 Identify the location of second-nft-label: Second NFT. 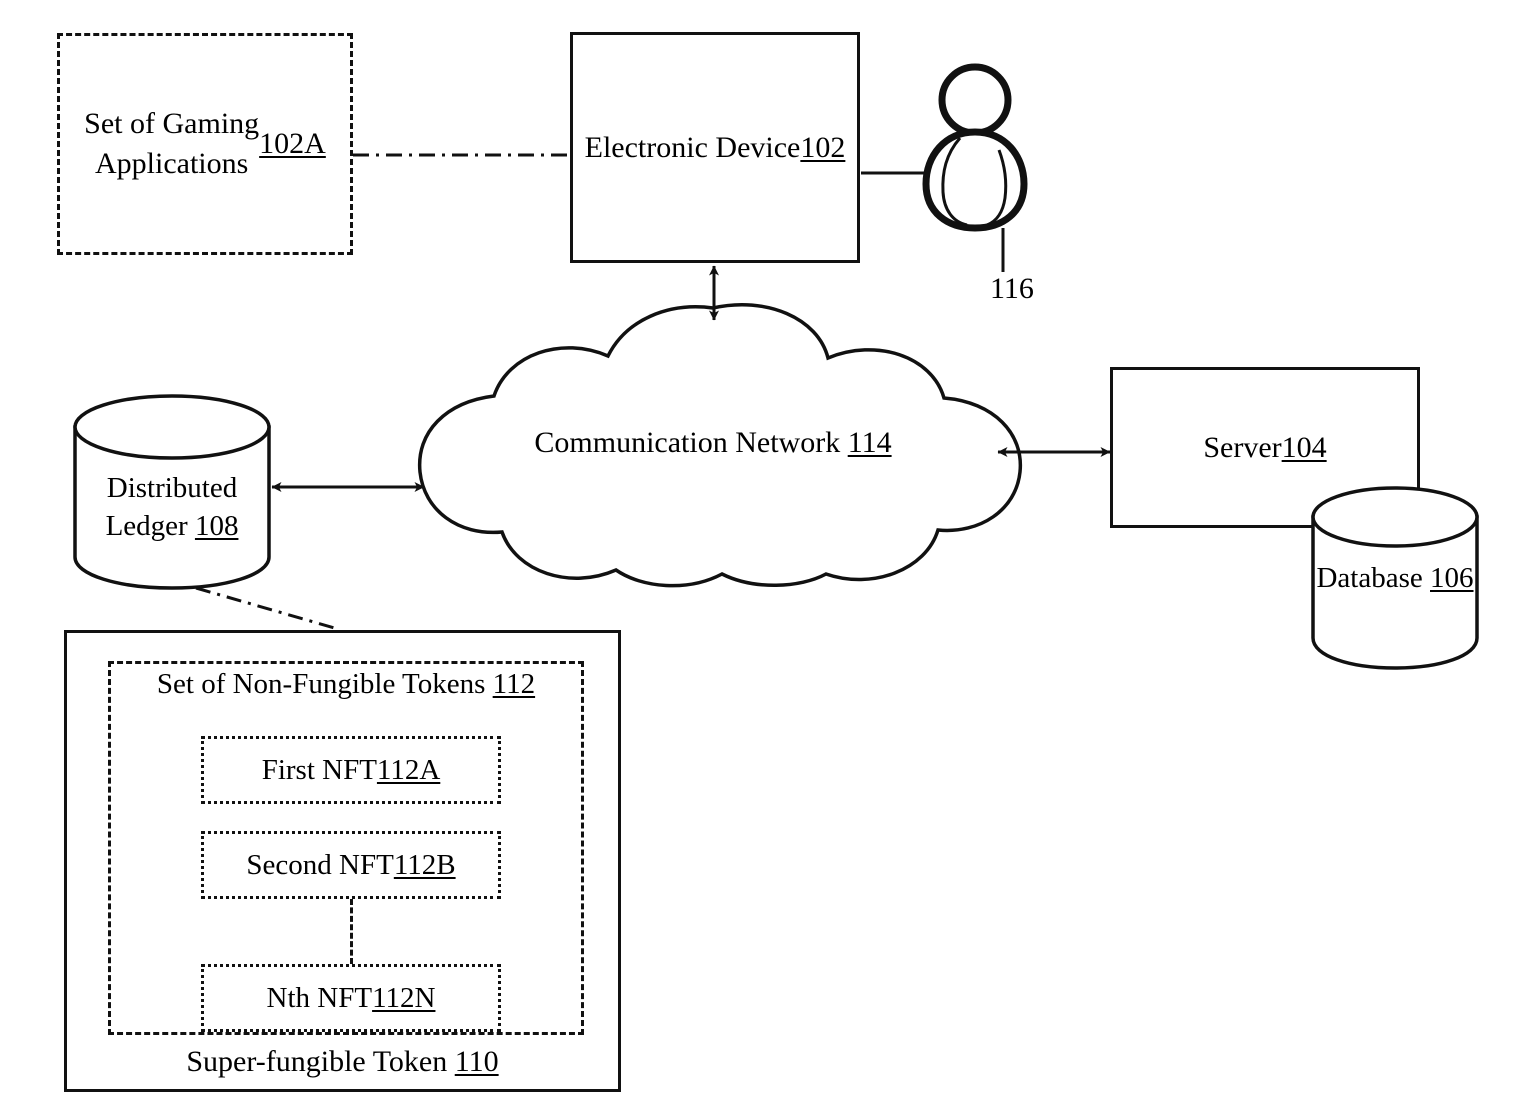
(320, 864).